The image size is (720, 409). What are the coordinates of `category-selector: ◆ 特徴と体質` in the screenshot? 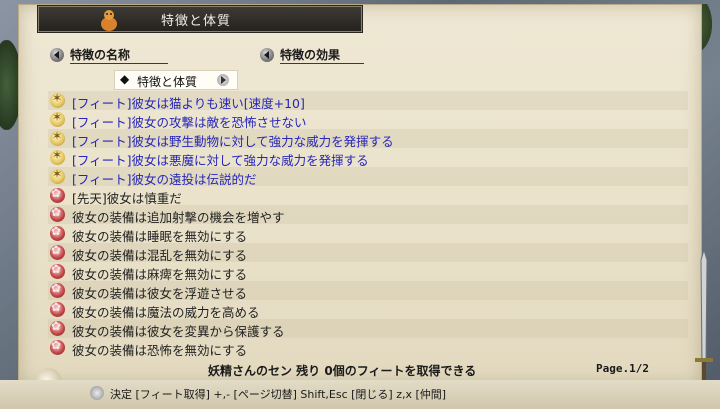 It's located at (176, 80).